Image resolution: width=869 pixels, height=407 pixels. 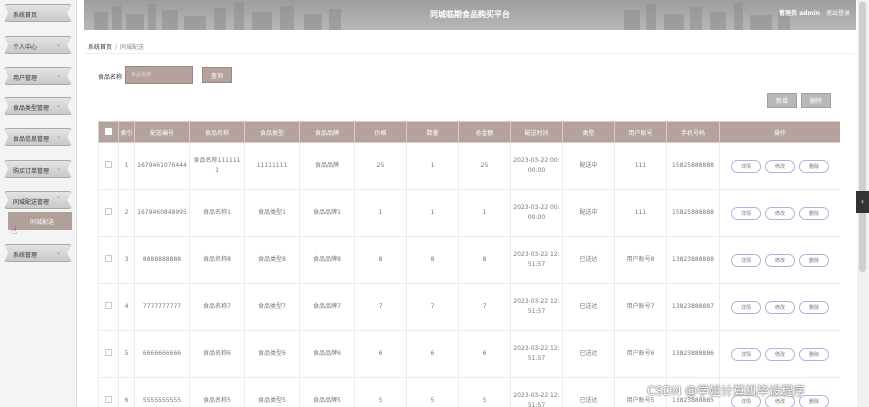 I want to click on column-header: 类型, so click(x=588, y=132).